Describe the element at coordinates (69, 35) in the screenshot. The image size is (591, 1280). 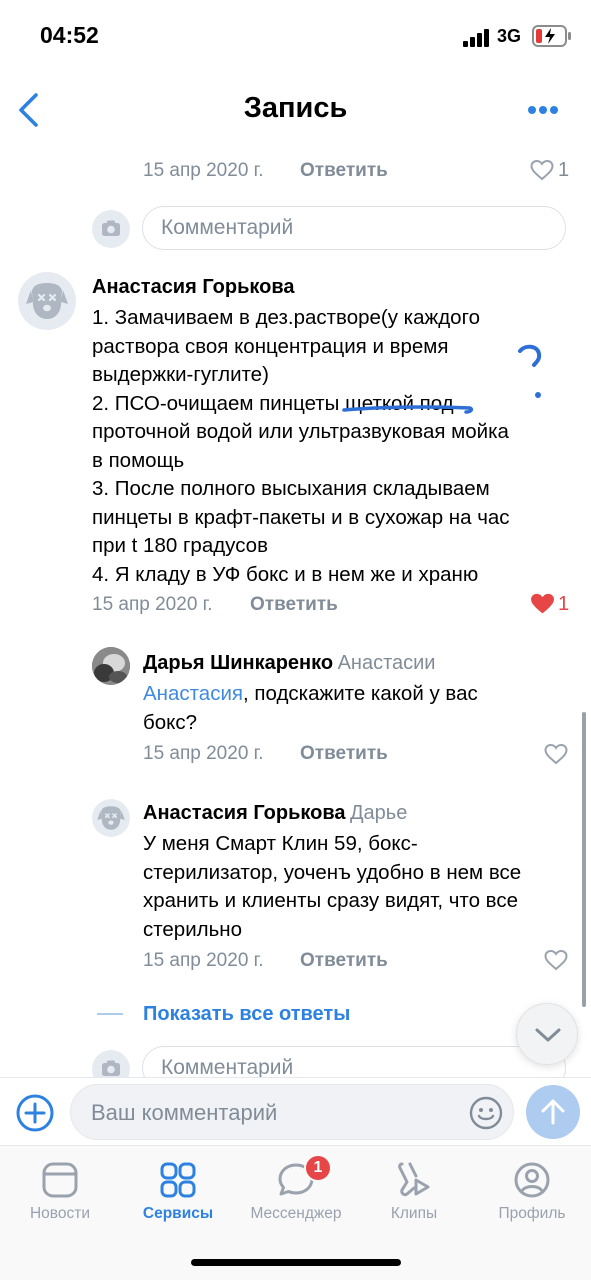
I see `status-time: 04:52` at that location.